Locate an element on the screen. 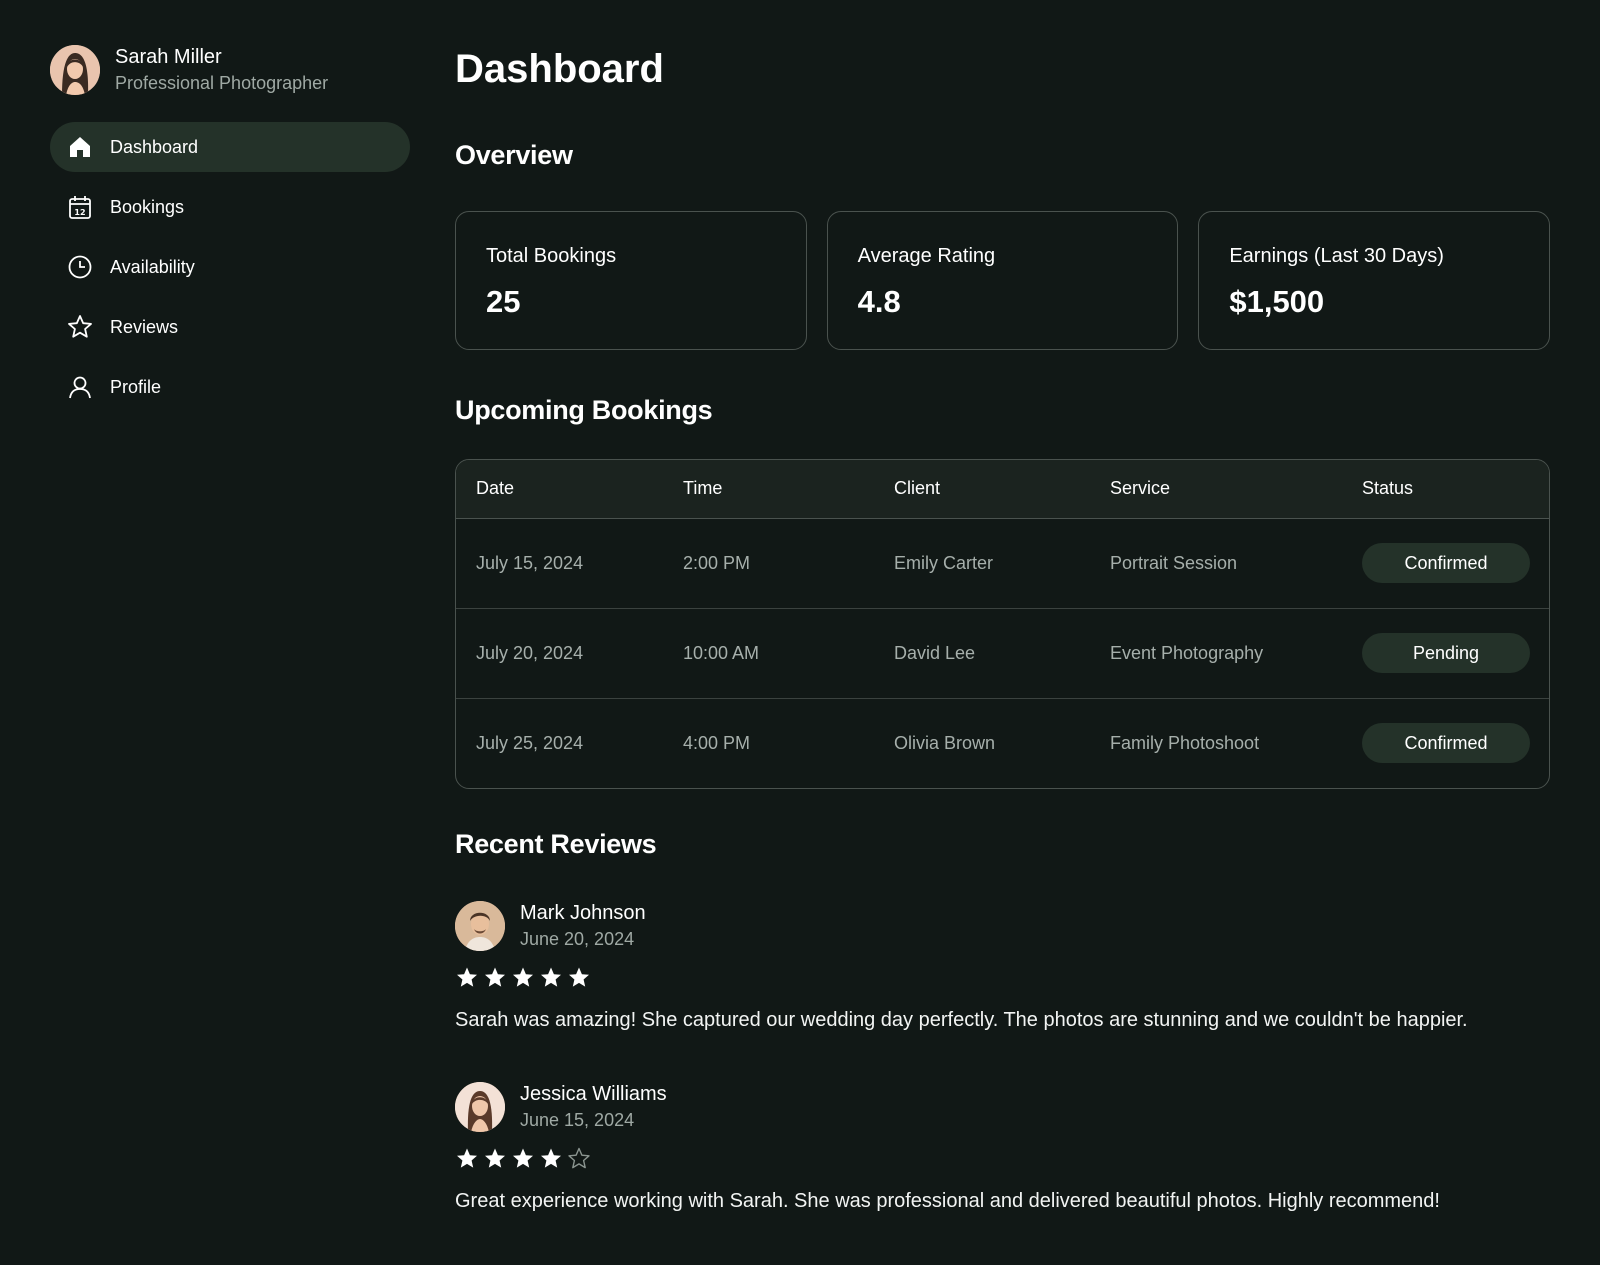 Image resolution: width=1600 pixels, height=1265 pixels. sidebar-item-label: Bookings is located at coordinates (147, 206).